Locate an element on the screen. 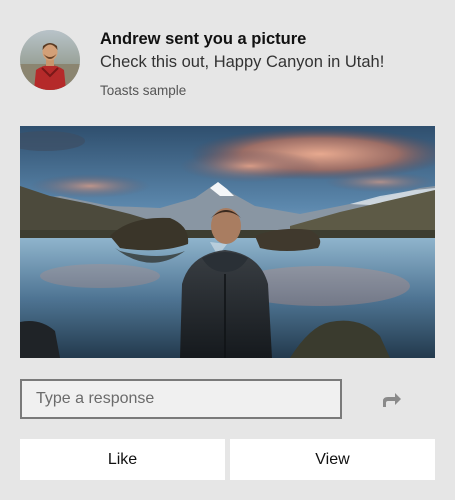 This screenshot has height=500, width=455. action-buttons: Like View is located at coordinates (227, 459).